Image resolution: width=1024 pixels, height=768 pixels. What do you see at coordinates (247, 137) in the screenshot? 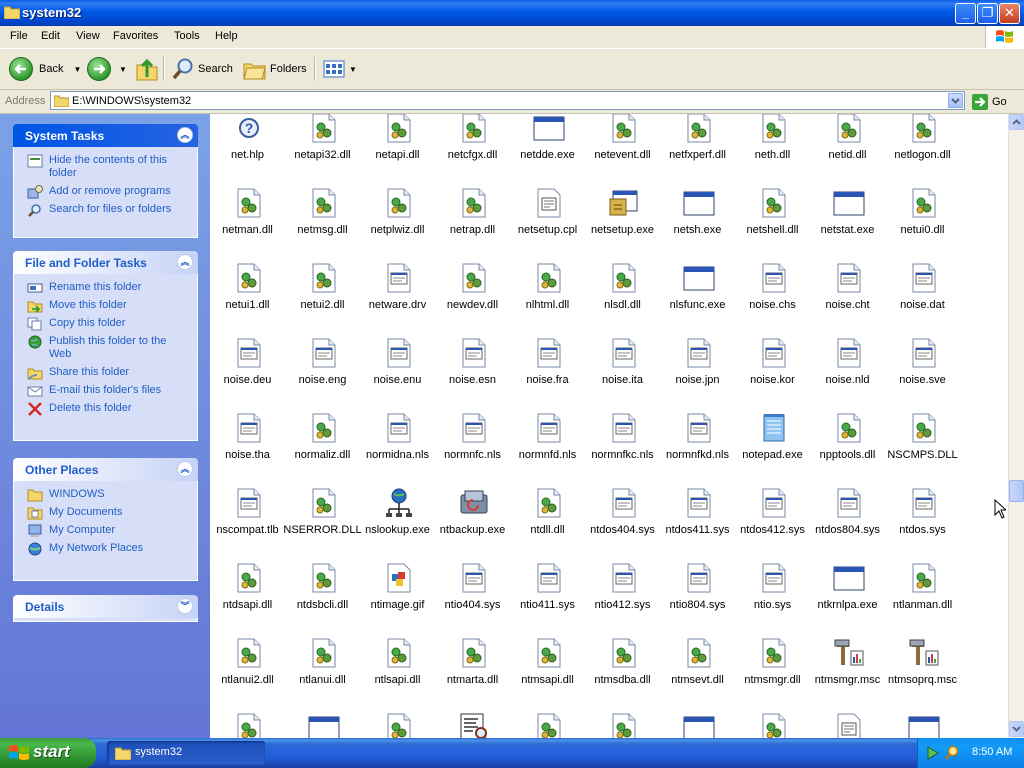
I see `file-item: ? net.hlp` at bounding box center [247, 137].